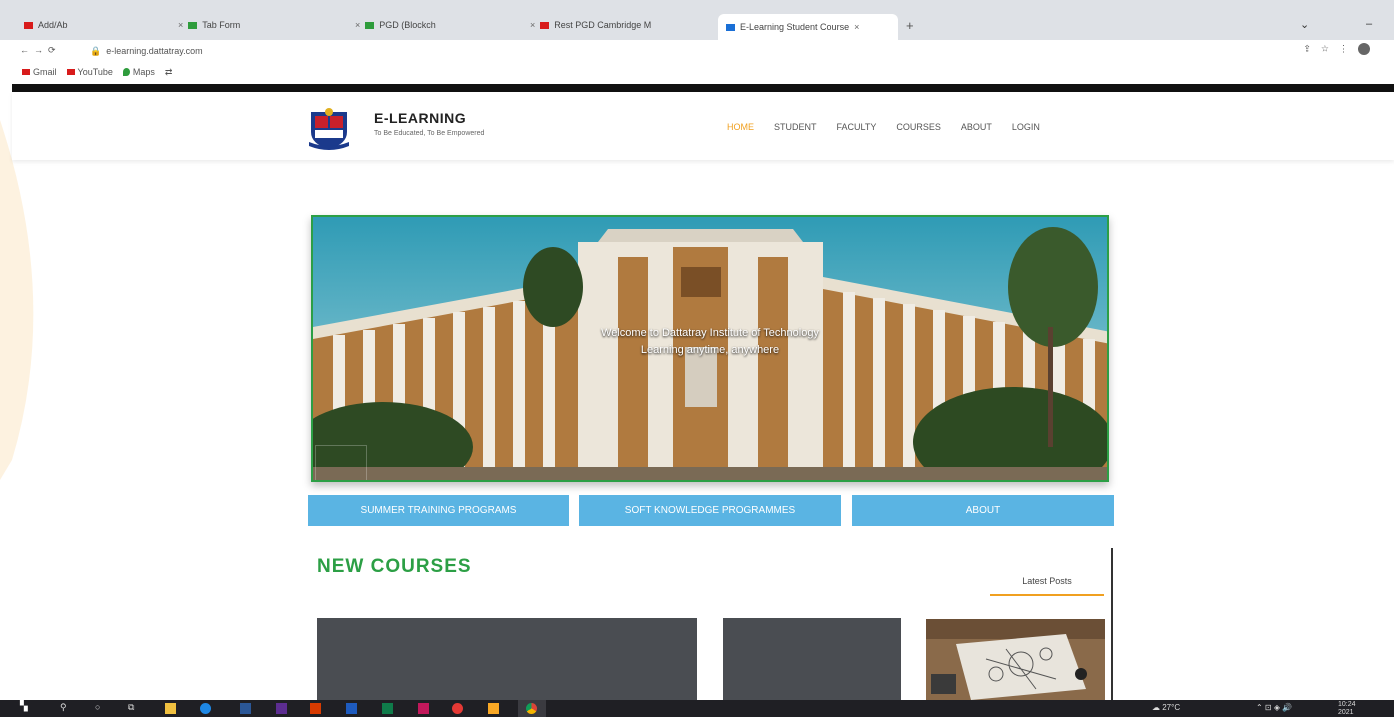 The height and width of the screenshot is (717, 1394). I want to click on gmail-icon, so click(26, 72).